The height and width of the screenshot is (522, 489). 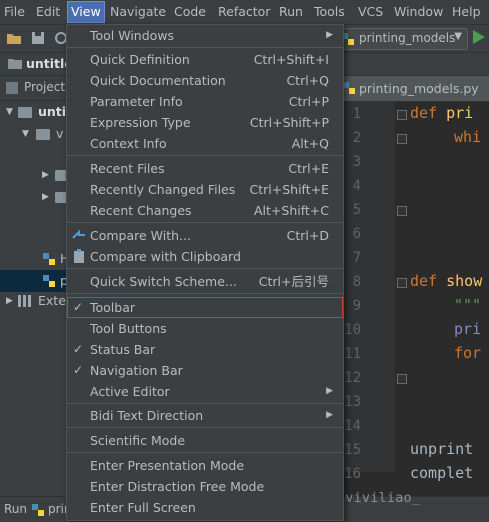 I want to click on code-docstring: """, so click(x=468, y=305).